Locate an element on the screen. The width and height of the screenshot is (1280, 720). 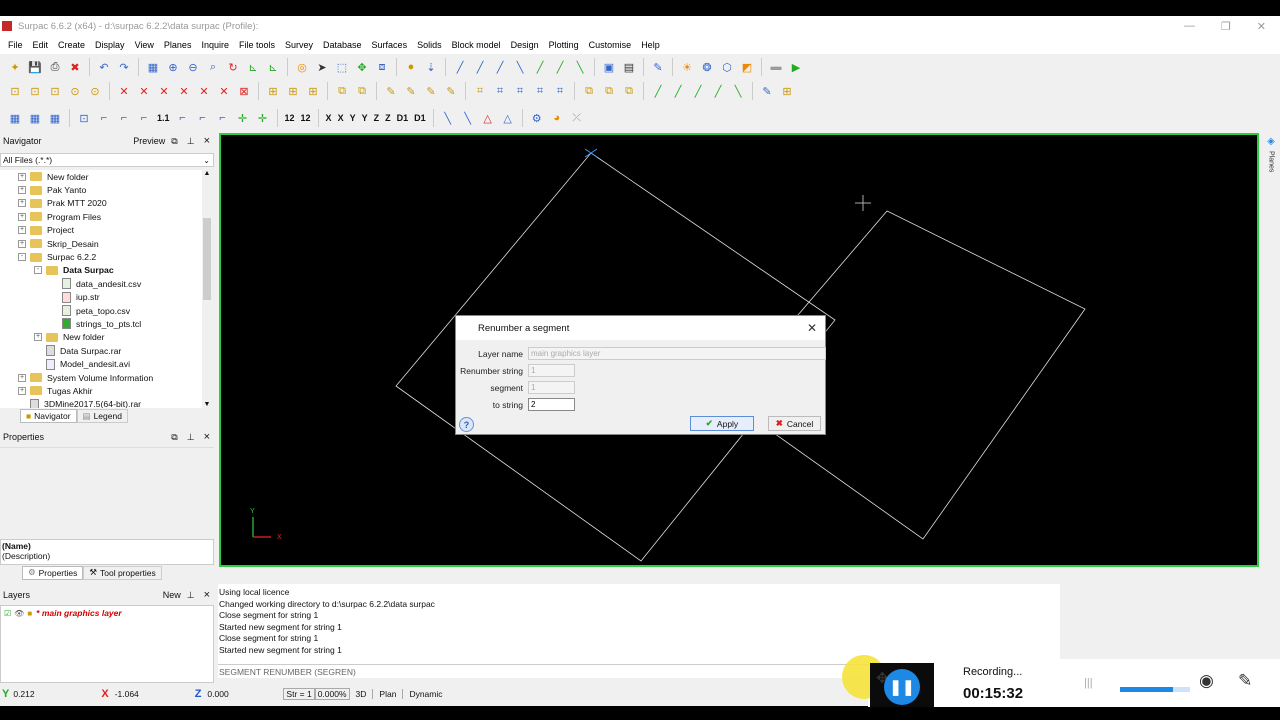
menu-create: Create is located at coordinates (71, 45).